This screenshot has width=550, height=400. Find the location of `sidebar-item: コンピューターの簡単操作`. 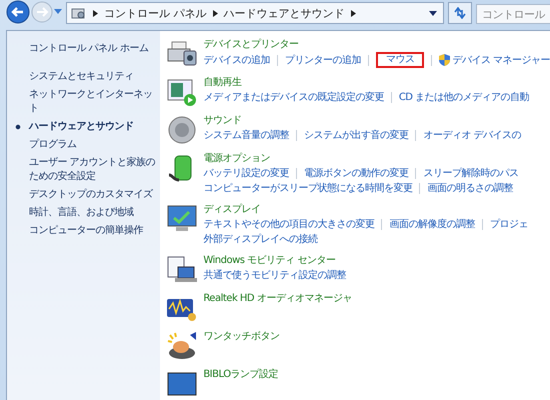

sidebar-item: コンピューターの簡単操作 is located at coordinates (85, 231).